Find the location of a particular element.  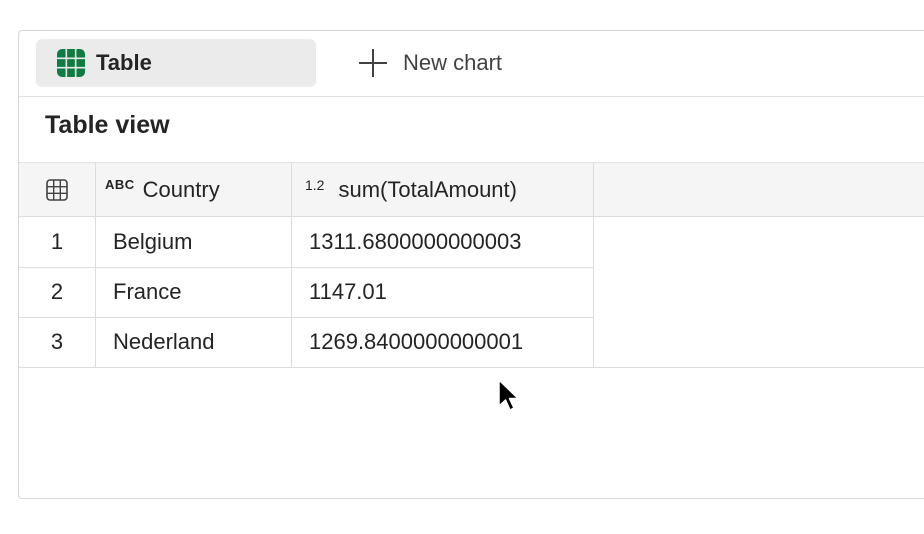

country-cell: Nederland is located at coordinates (203, 342).